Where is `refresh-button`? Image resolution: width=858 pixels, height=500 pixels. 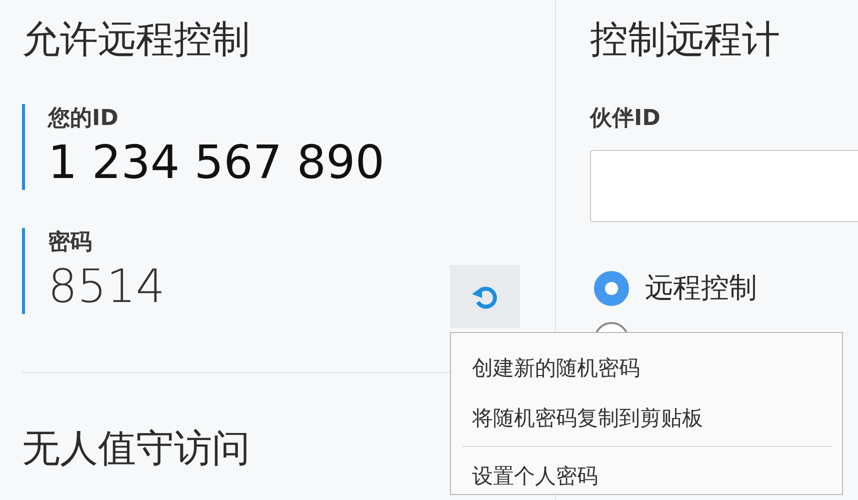 refresh-button is located at coordinates (485, 296).